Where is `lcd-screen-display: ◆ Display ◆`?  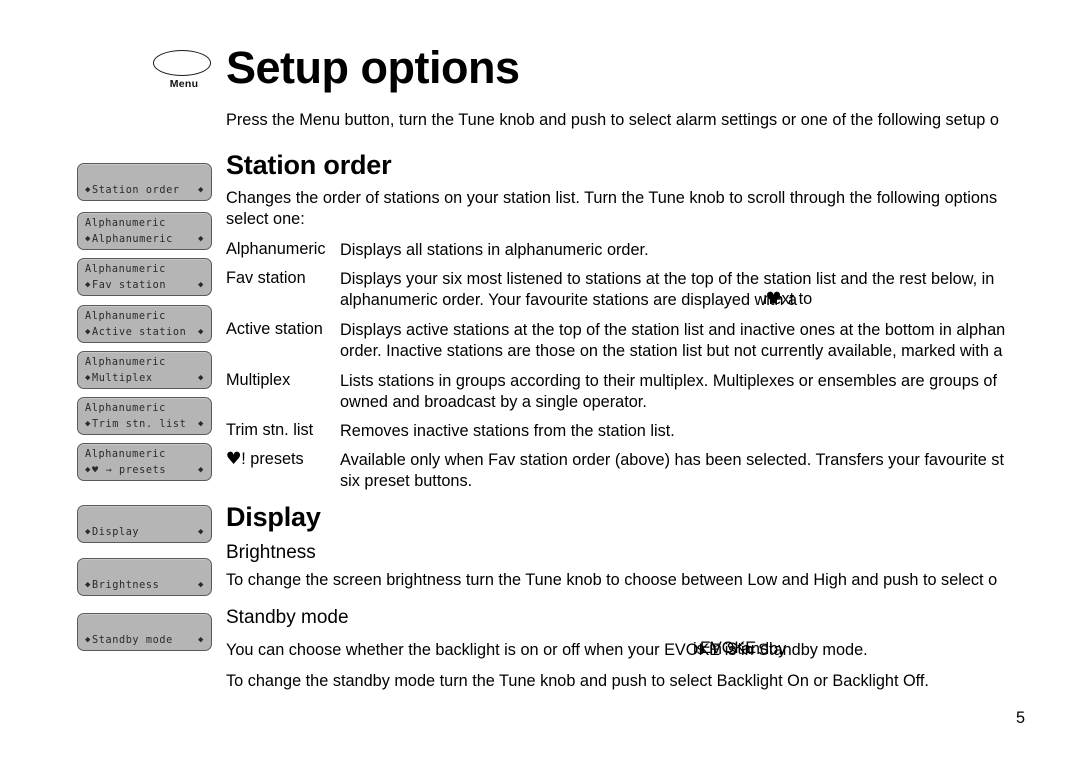 lcd-screen-display: ◆ Display ◆ is located at coordinates (144, 524).